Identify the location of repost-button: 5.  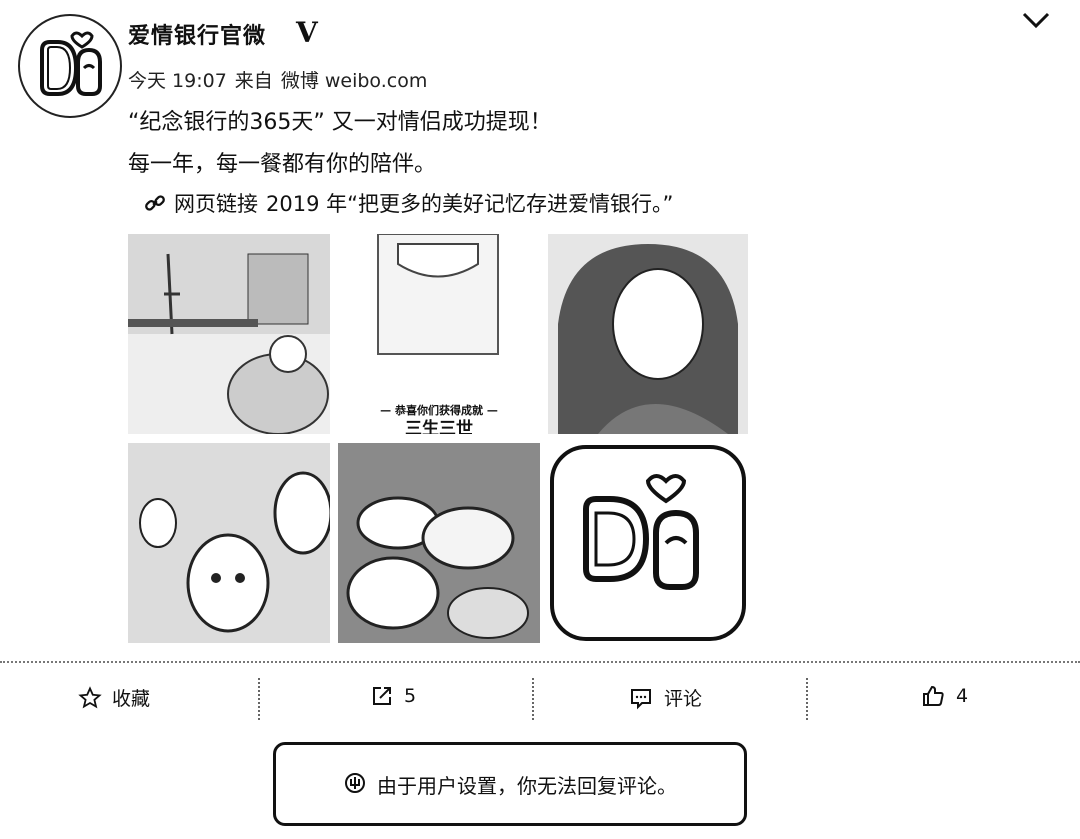
(393, 696).